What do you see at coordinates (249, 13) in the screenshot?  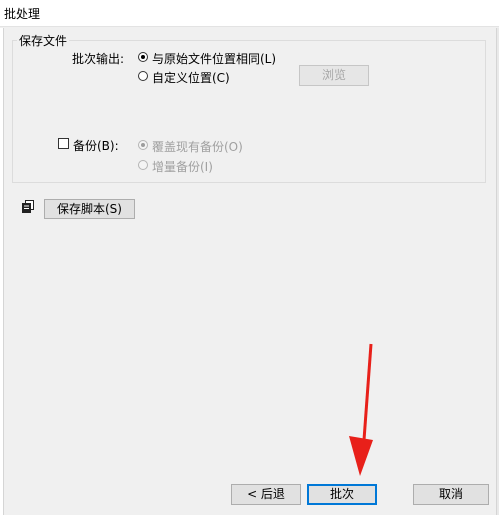 I see `title-bar: 批处理` at bounding box center [249, 13].